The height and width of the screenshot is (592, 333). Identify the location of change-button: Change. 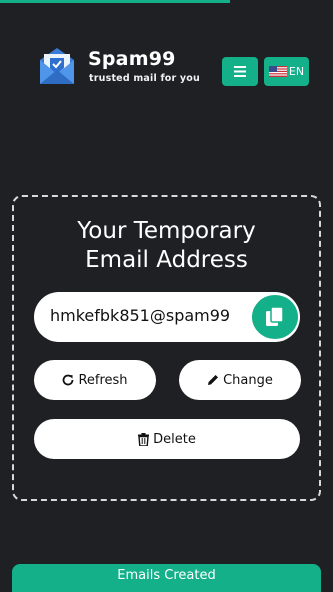
(240, 380).